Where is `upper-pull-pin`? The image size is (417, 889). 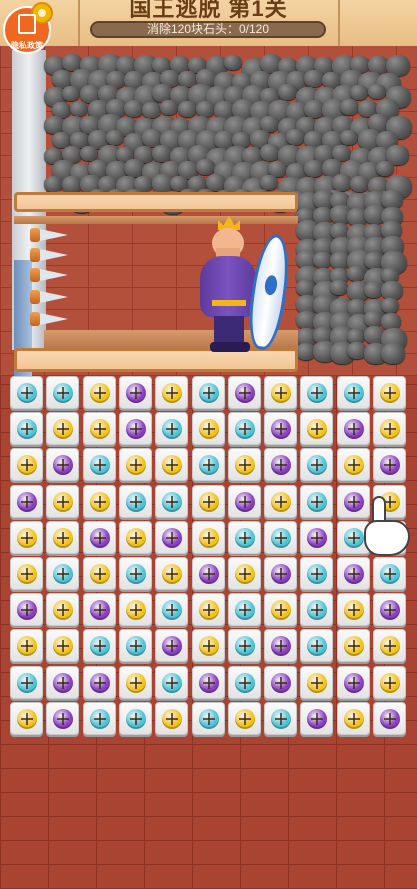
upper-pull-pin is located at coordinates (156, 202).